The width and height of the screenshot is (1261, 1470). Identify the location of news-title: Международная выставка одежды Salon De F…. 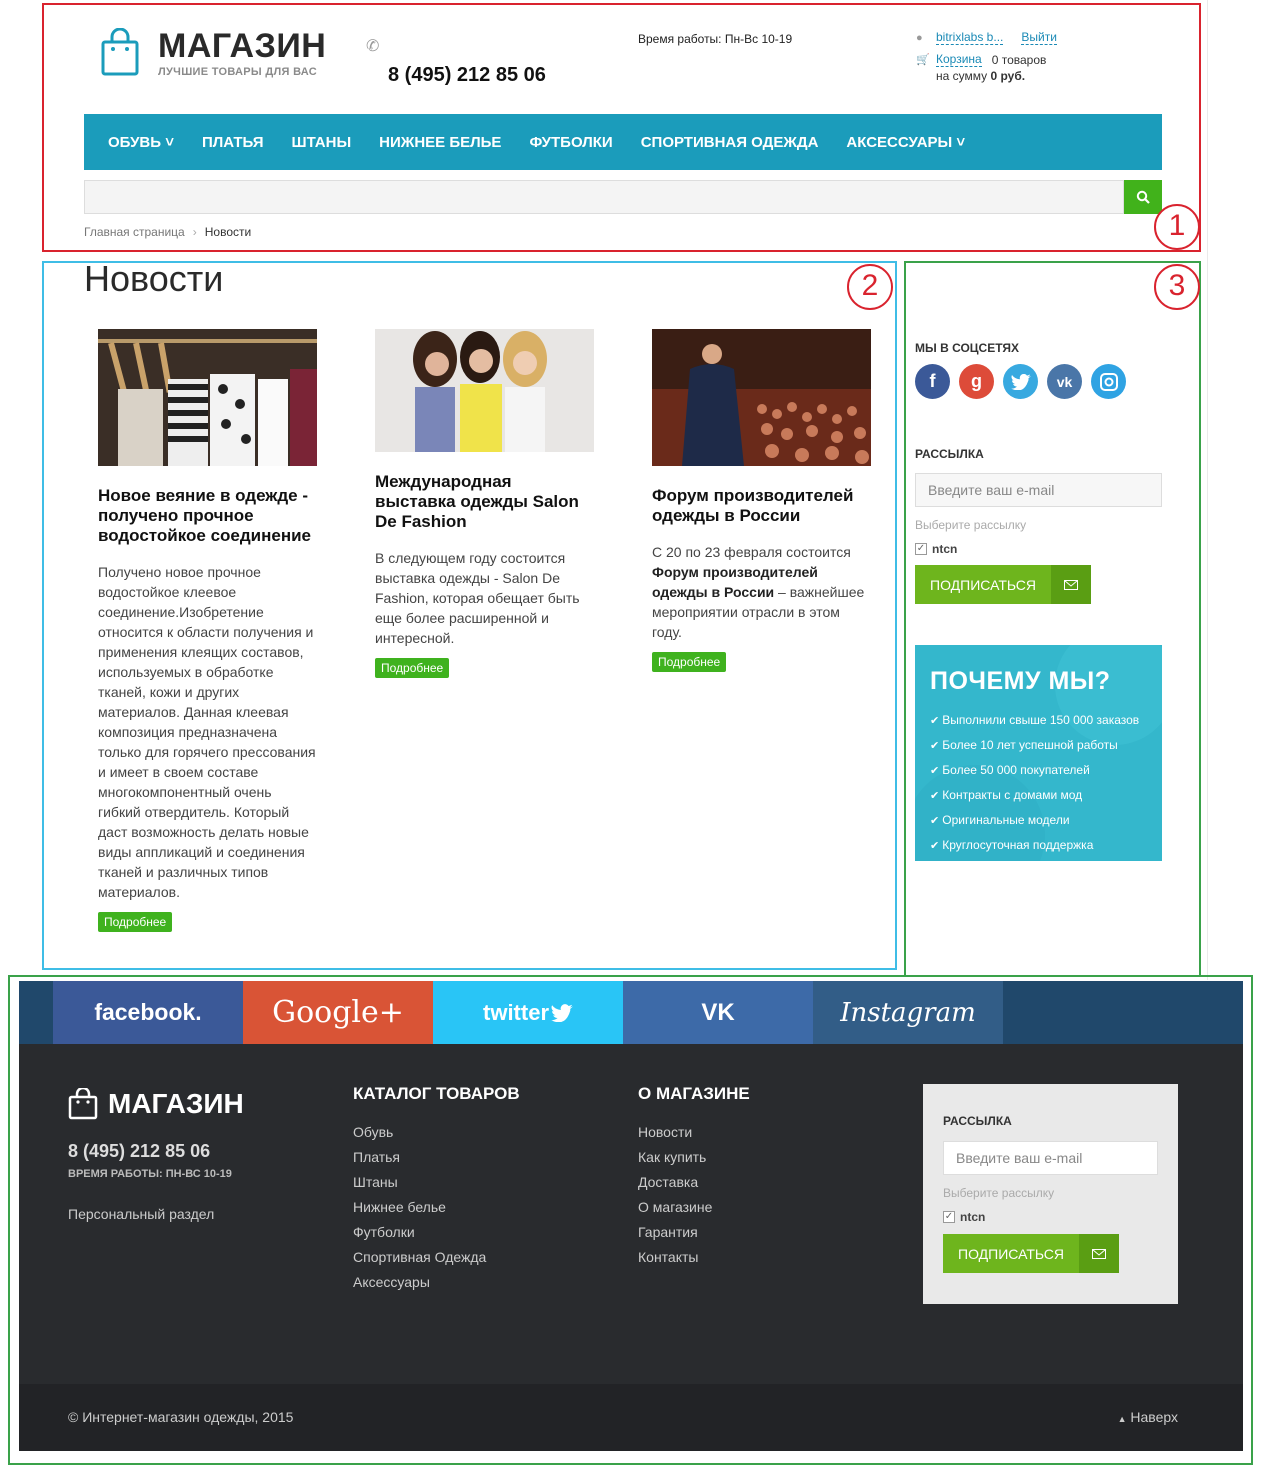
(485, 502).